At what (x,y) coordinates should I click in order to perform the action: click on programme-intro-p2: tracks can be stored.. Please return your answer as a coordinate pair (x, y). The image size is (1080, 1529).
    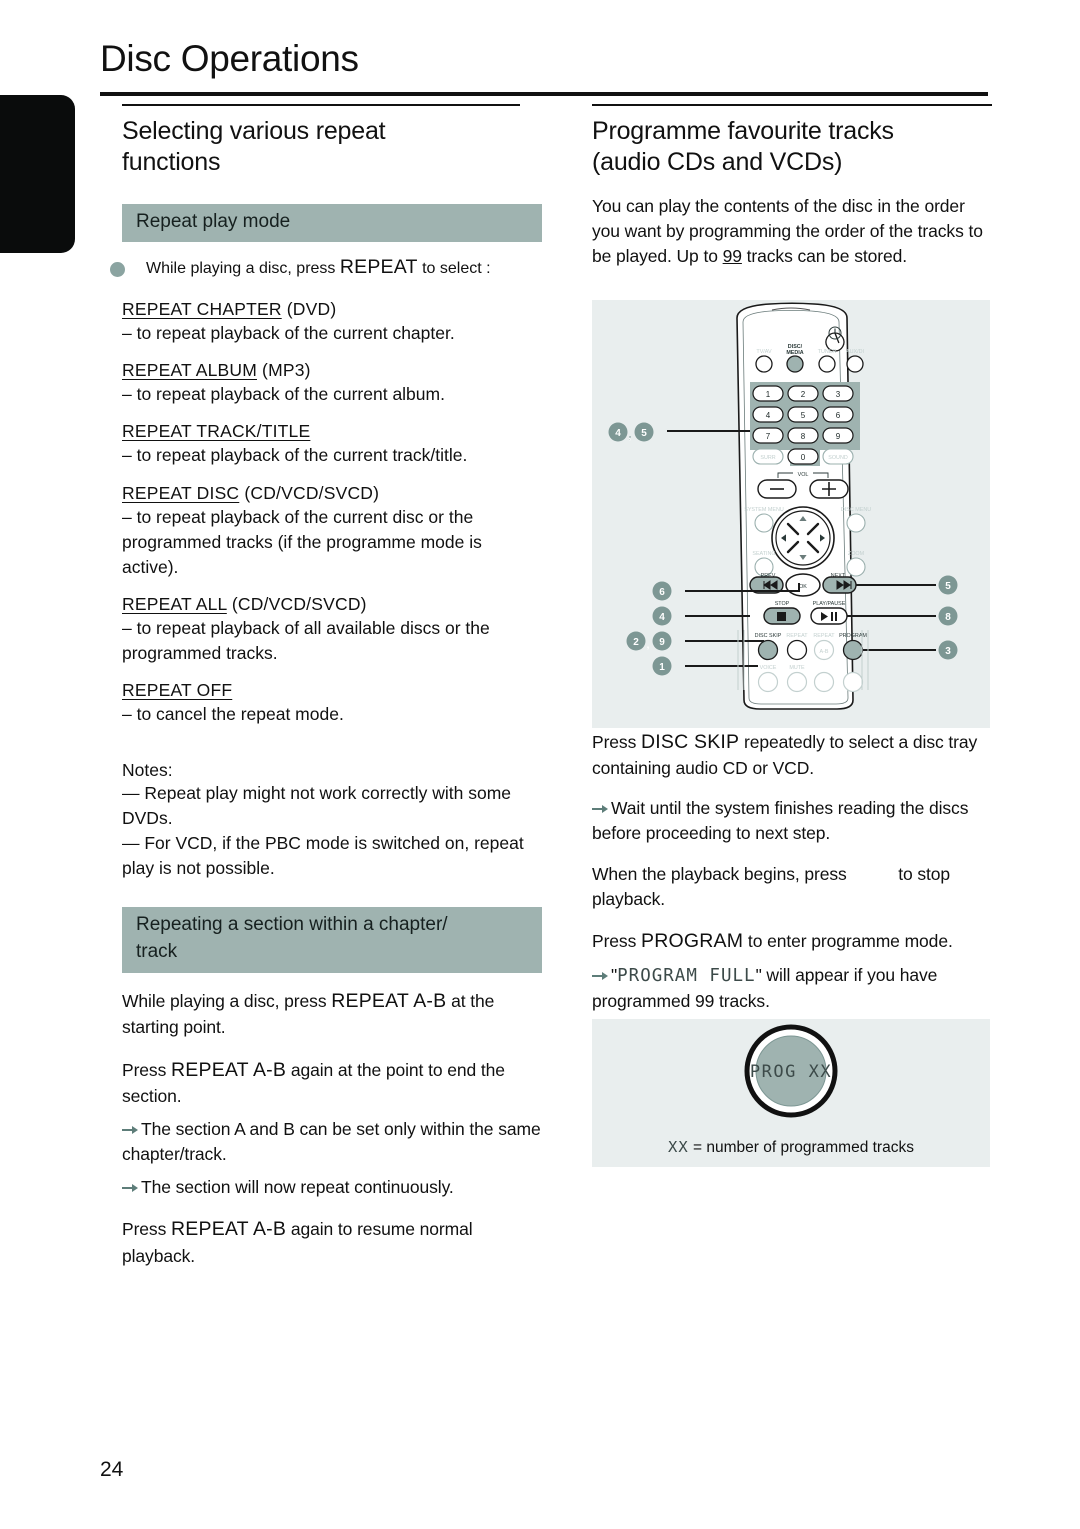
    Looking at the image, I should click on (824, 256).